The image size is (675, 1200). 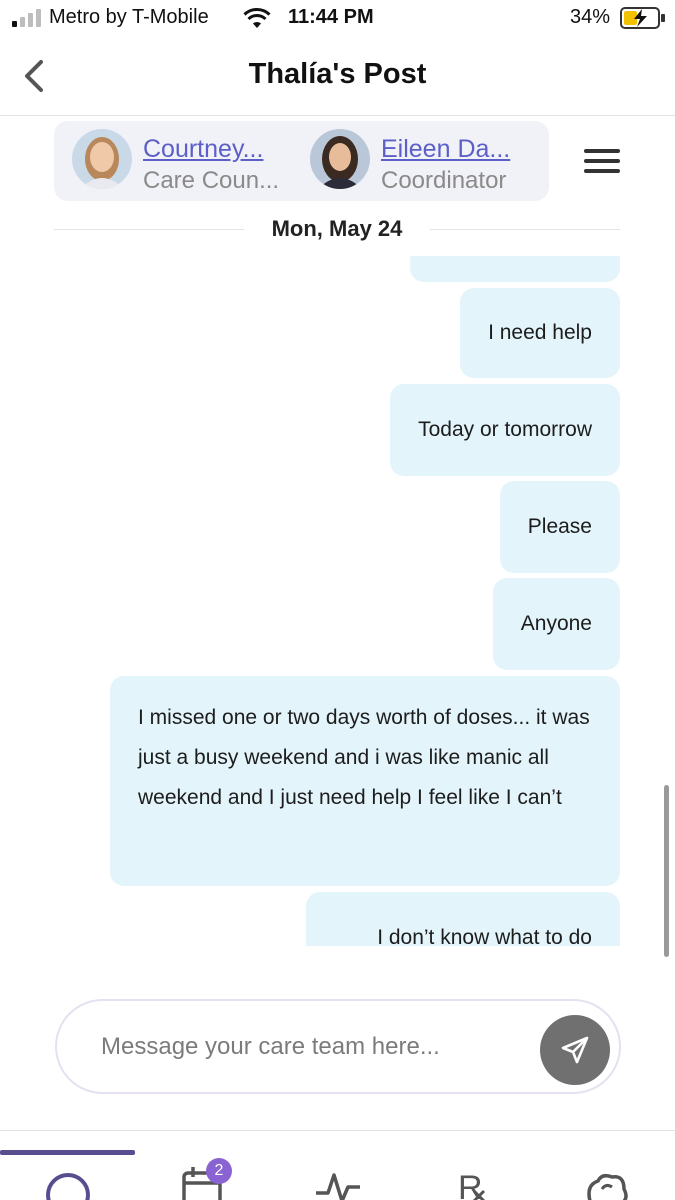 What do you see at coordinates (444, 180) in the screenshot?
I see `member-role: Coordinator` at bounding box center [444, 180].